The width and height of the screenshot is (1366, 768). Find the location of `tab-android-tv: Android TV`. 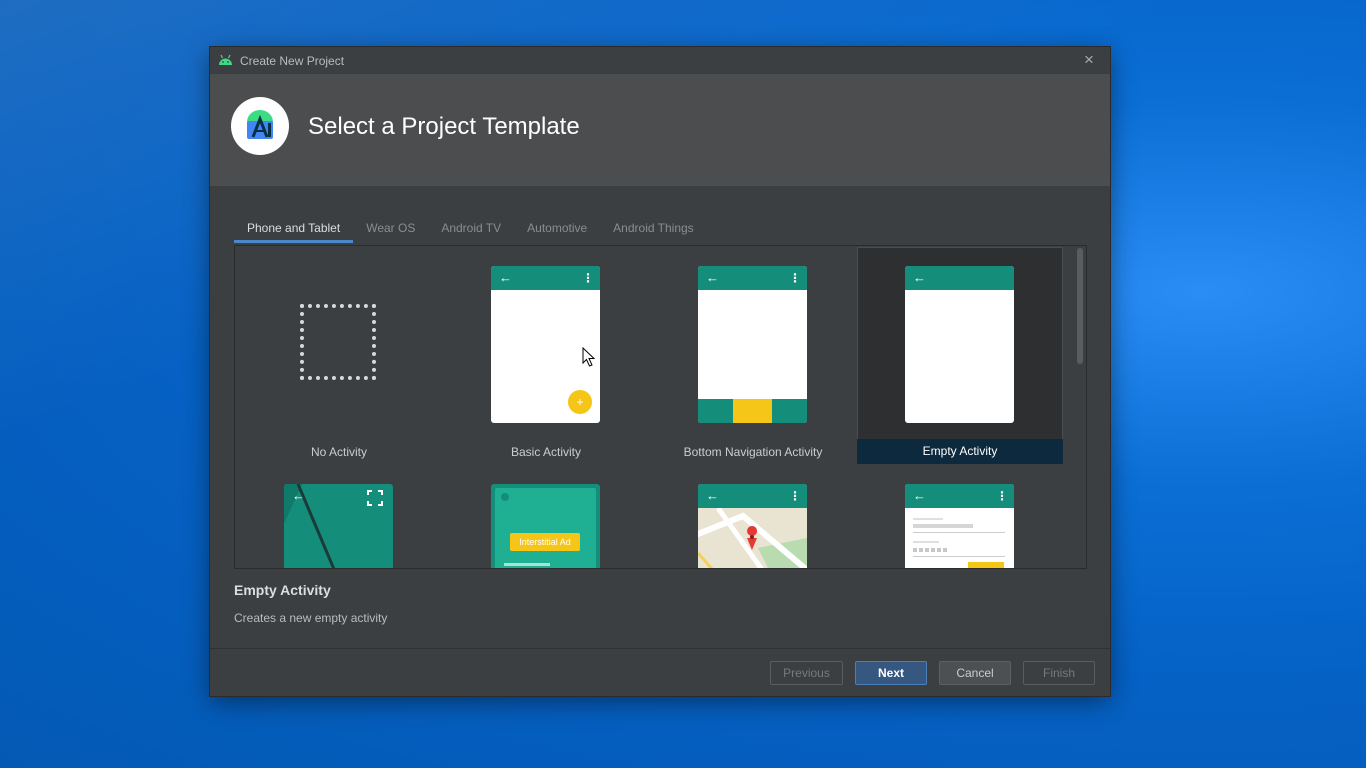

tab-android-tv: Android TV is located at coordinates (471, 228).